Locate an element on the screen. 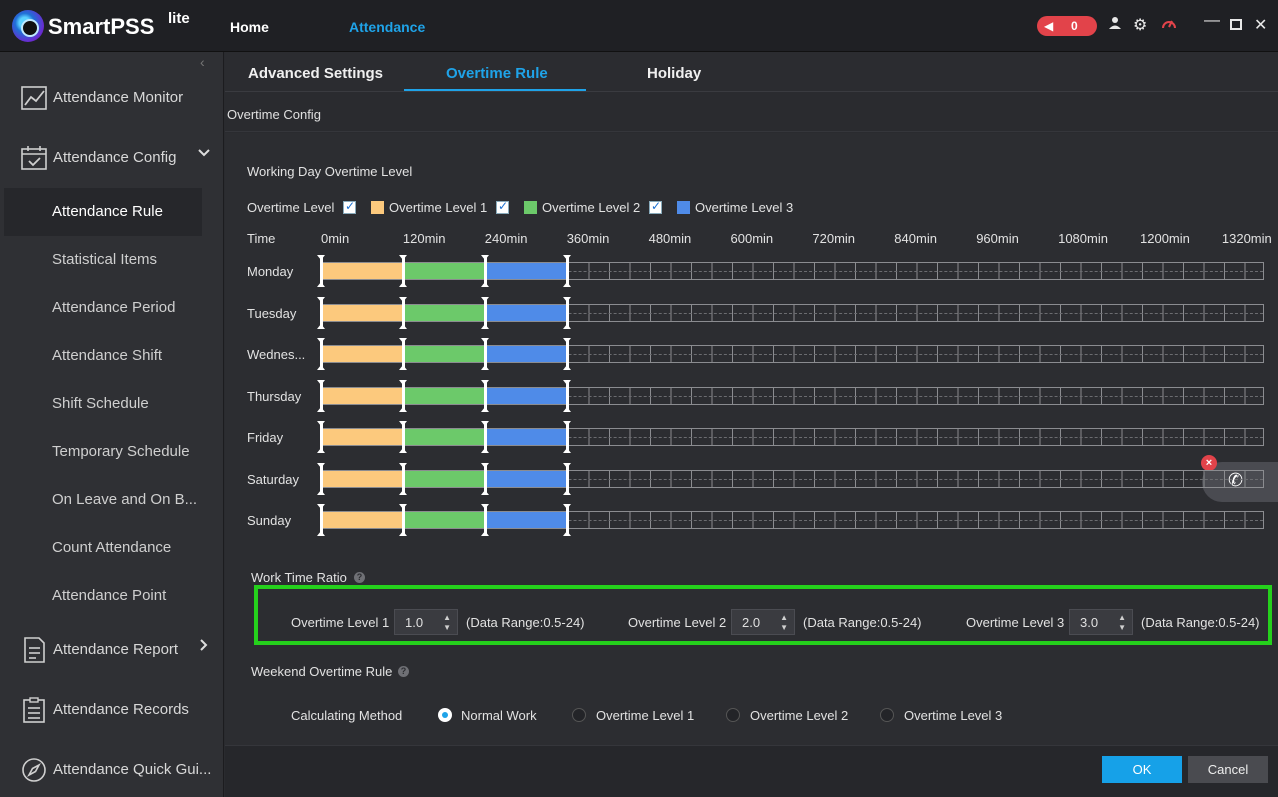  ratio-level1-stepper: 1.0 ▲ ▼ is located at coordinates (426, 622).